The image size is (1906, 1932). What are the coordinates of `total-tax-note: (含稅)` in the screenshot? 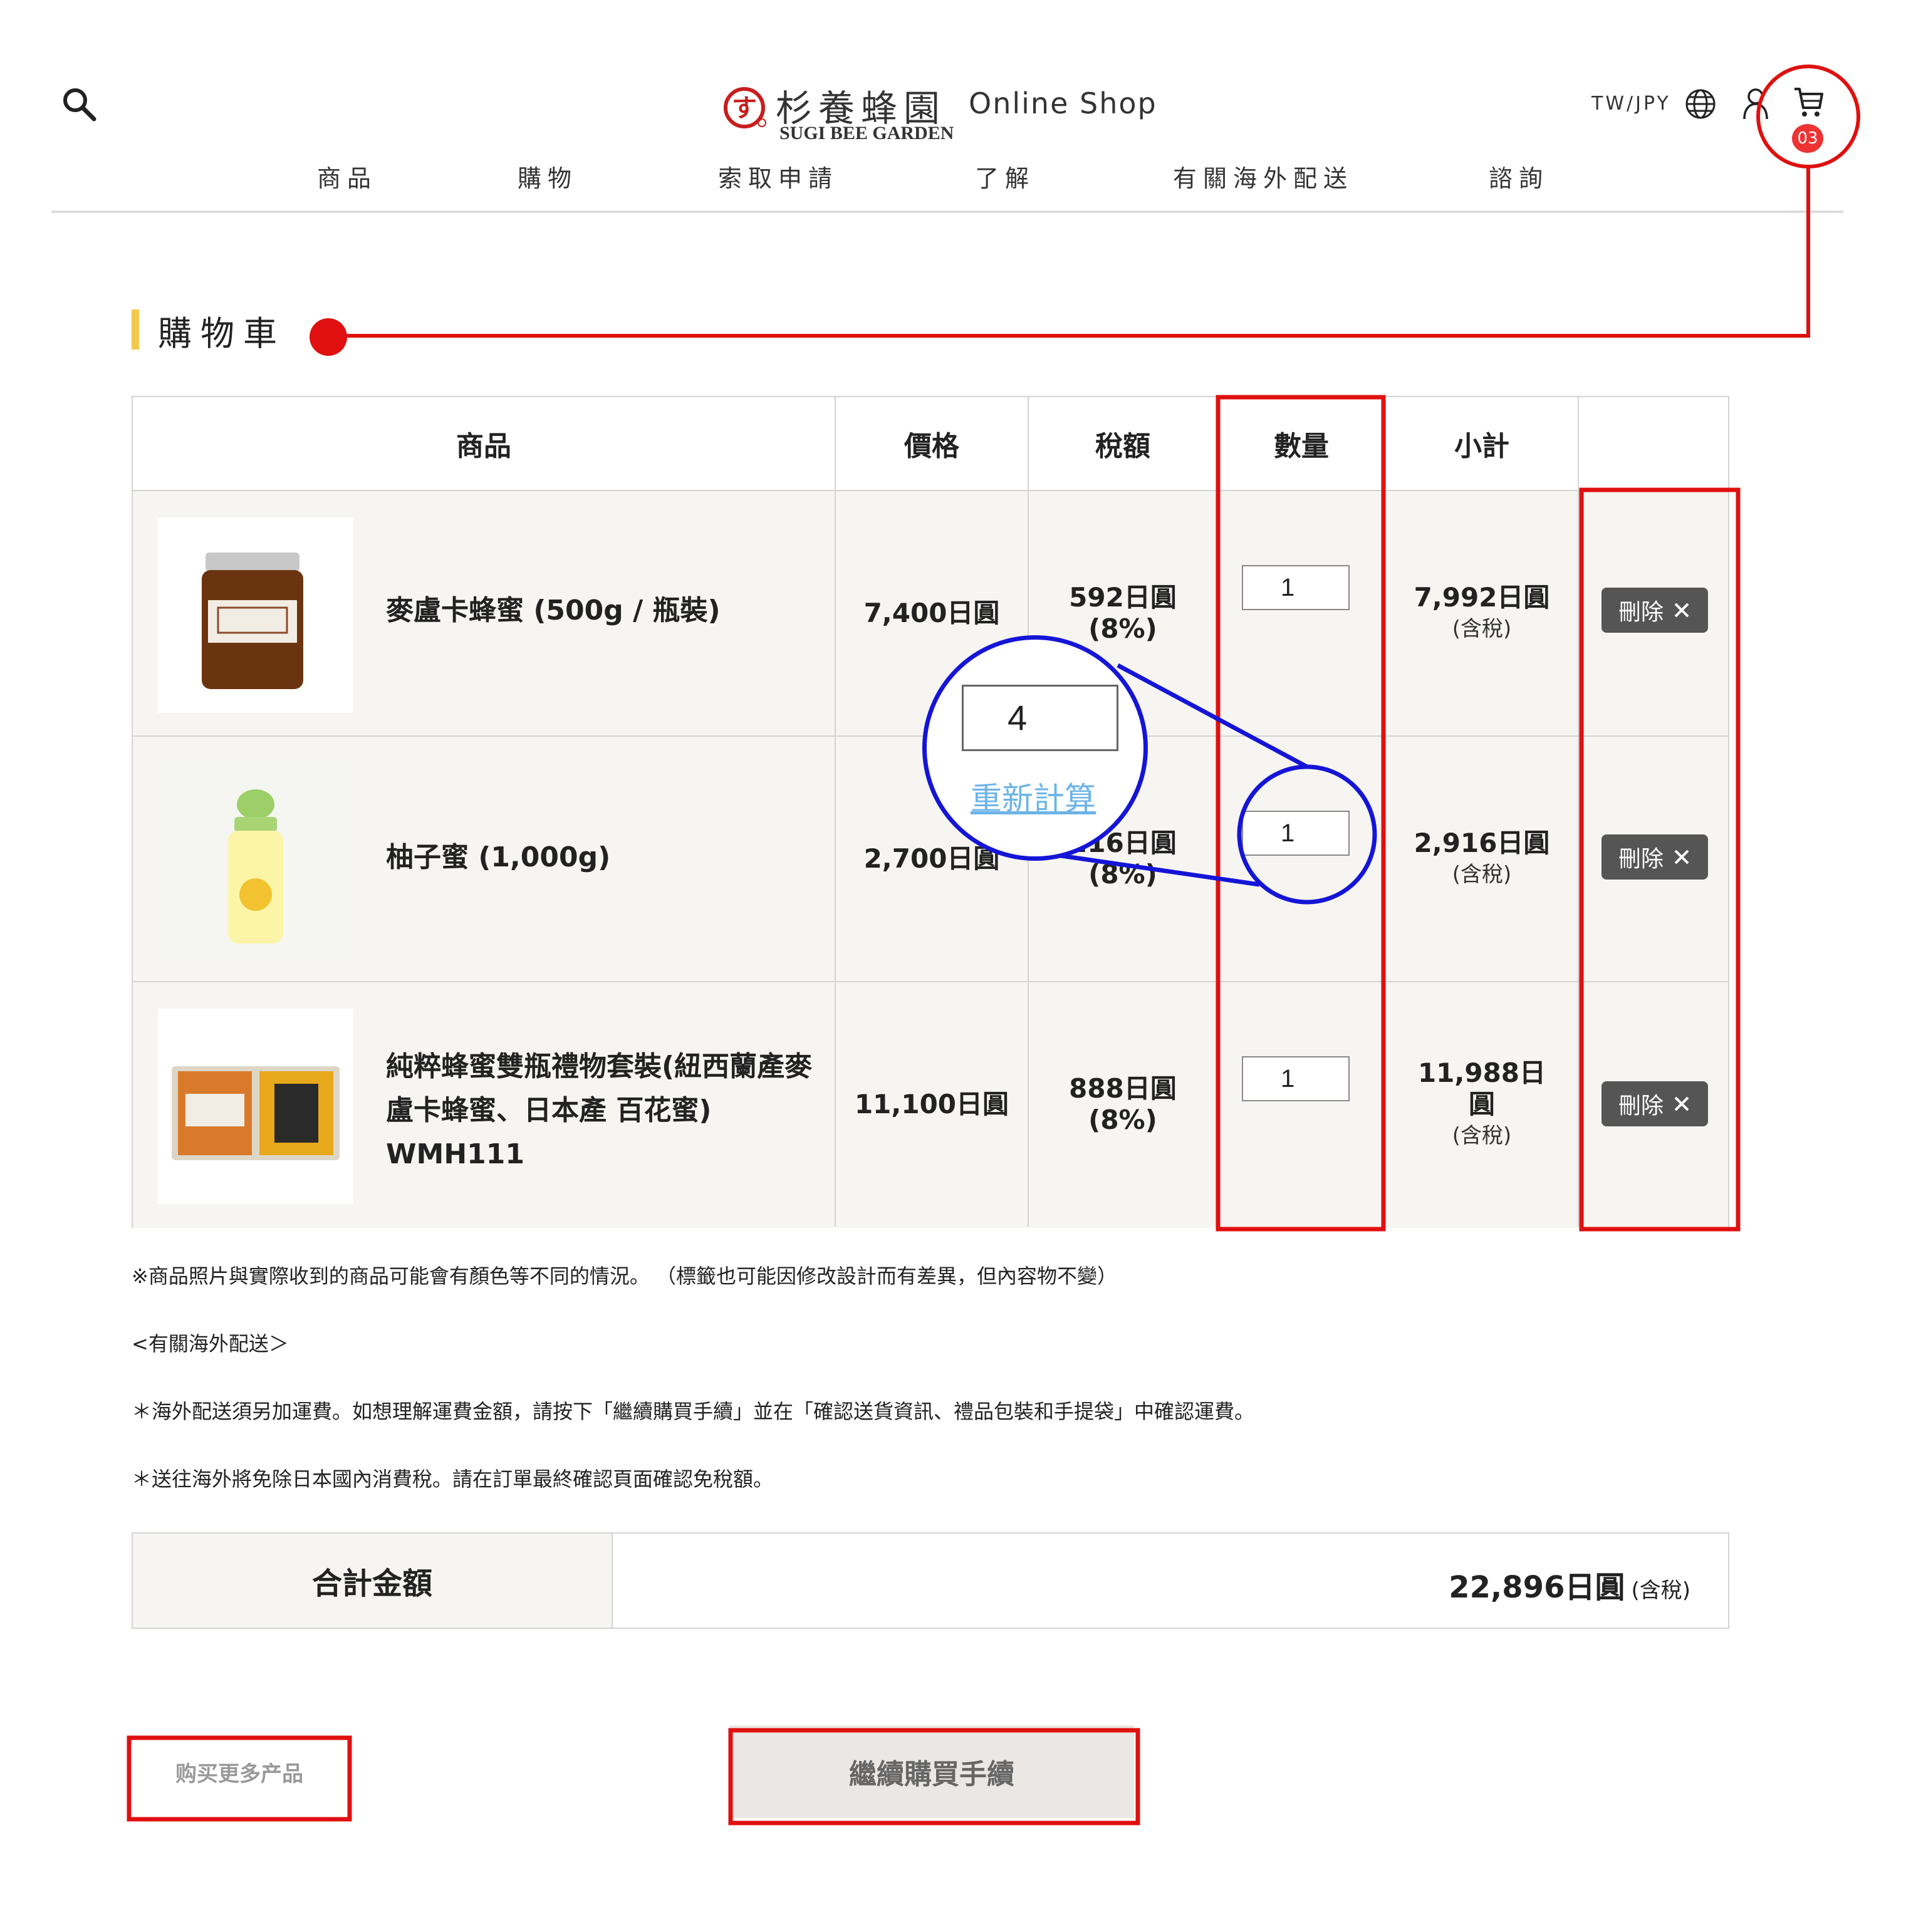 It's located at (1661, 1590).